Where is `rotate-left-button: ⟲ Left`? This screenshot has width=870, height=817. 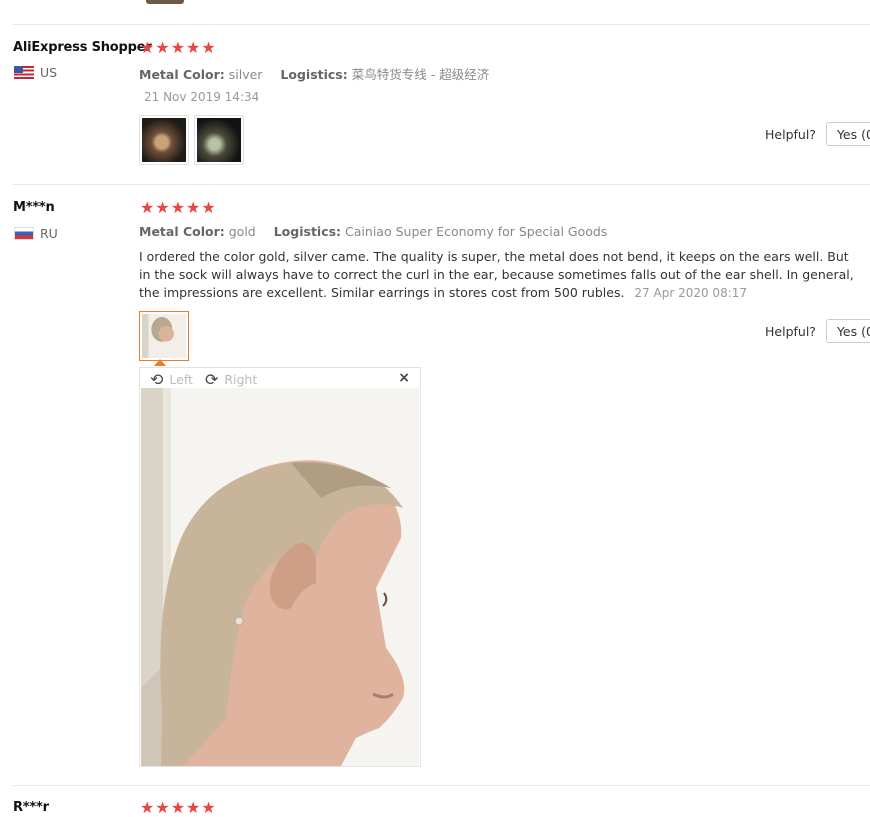
rotate-left-button: ⟲ Left is located at coordinates (171, 379).